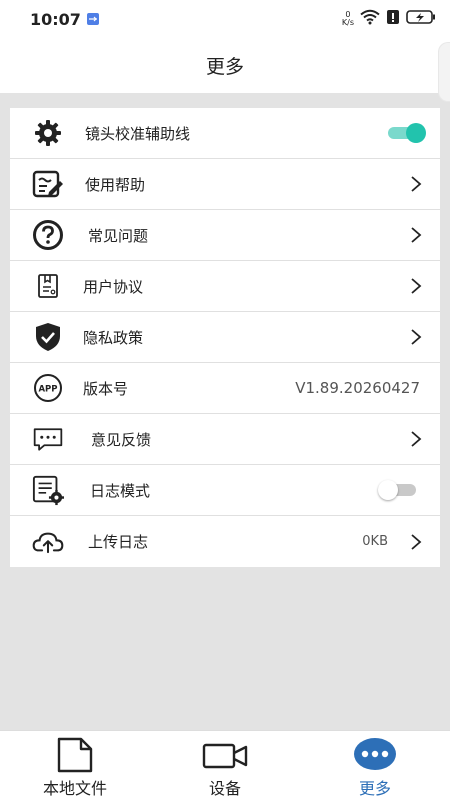  I want to click on network-speed: 0 K/s, so click(348, 19).